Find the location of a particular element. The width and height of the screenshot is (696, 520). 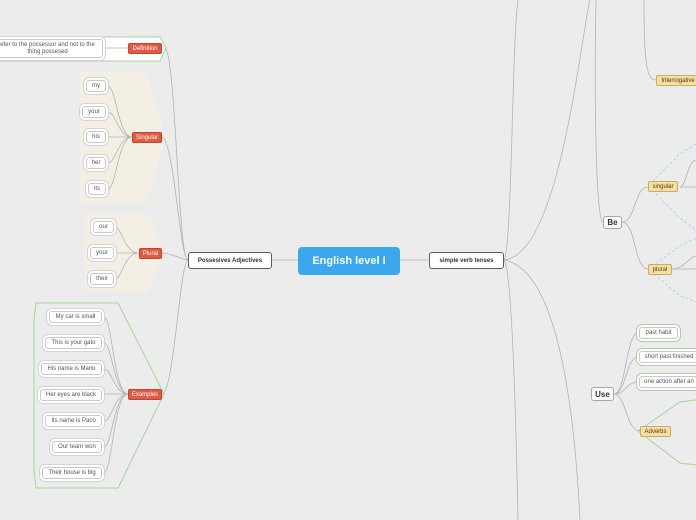

use-item: short past finished is located at coordinates (667, 357).